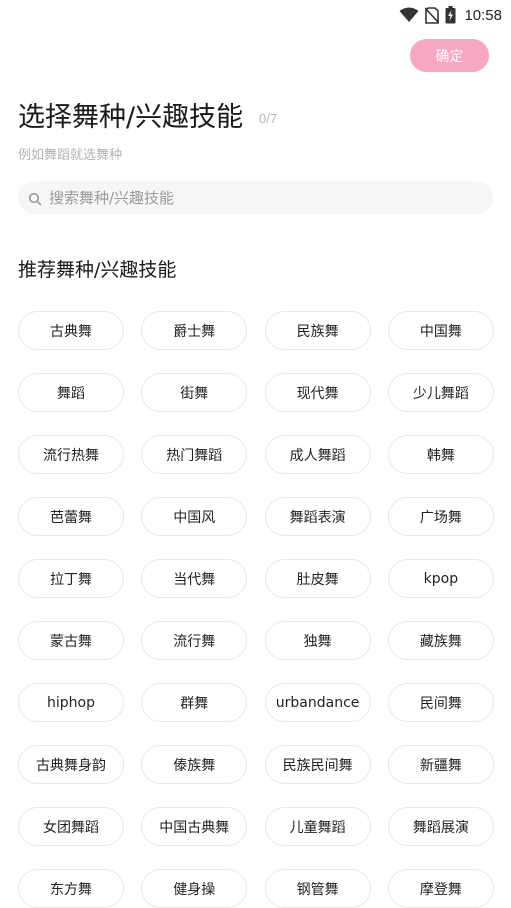 The height and width of the screenshot is (908, 511). Describe the element at coordinates (268, 118) in the screenshot. I see `selection-count: 0/7` at that location.